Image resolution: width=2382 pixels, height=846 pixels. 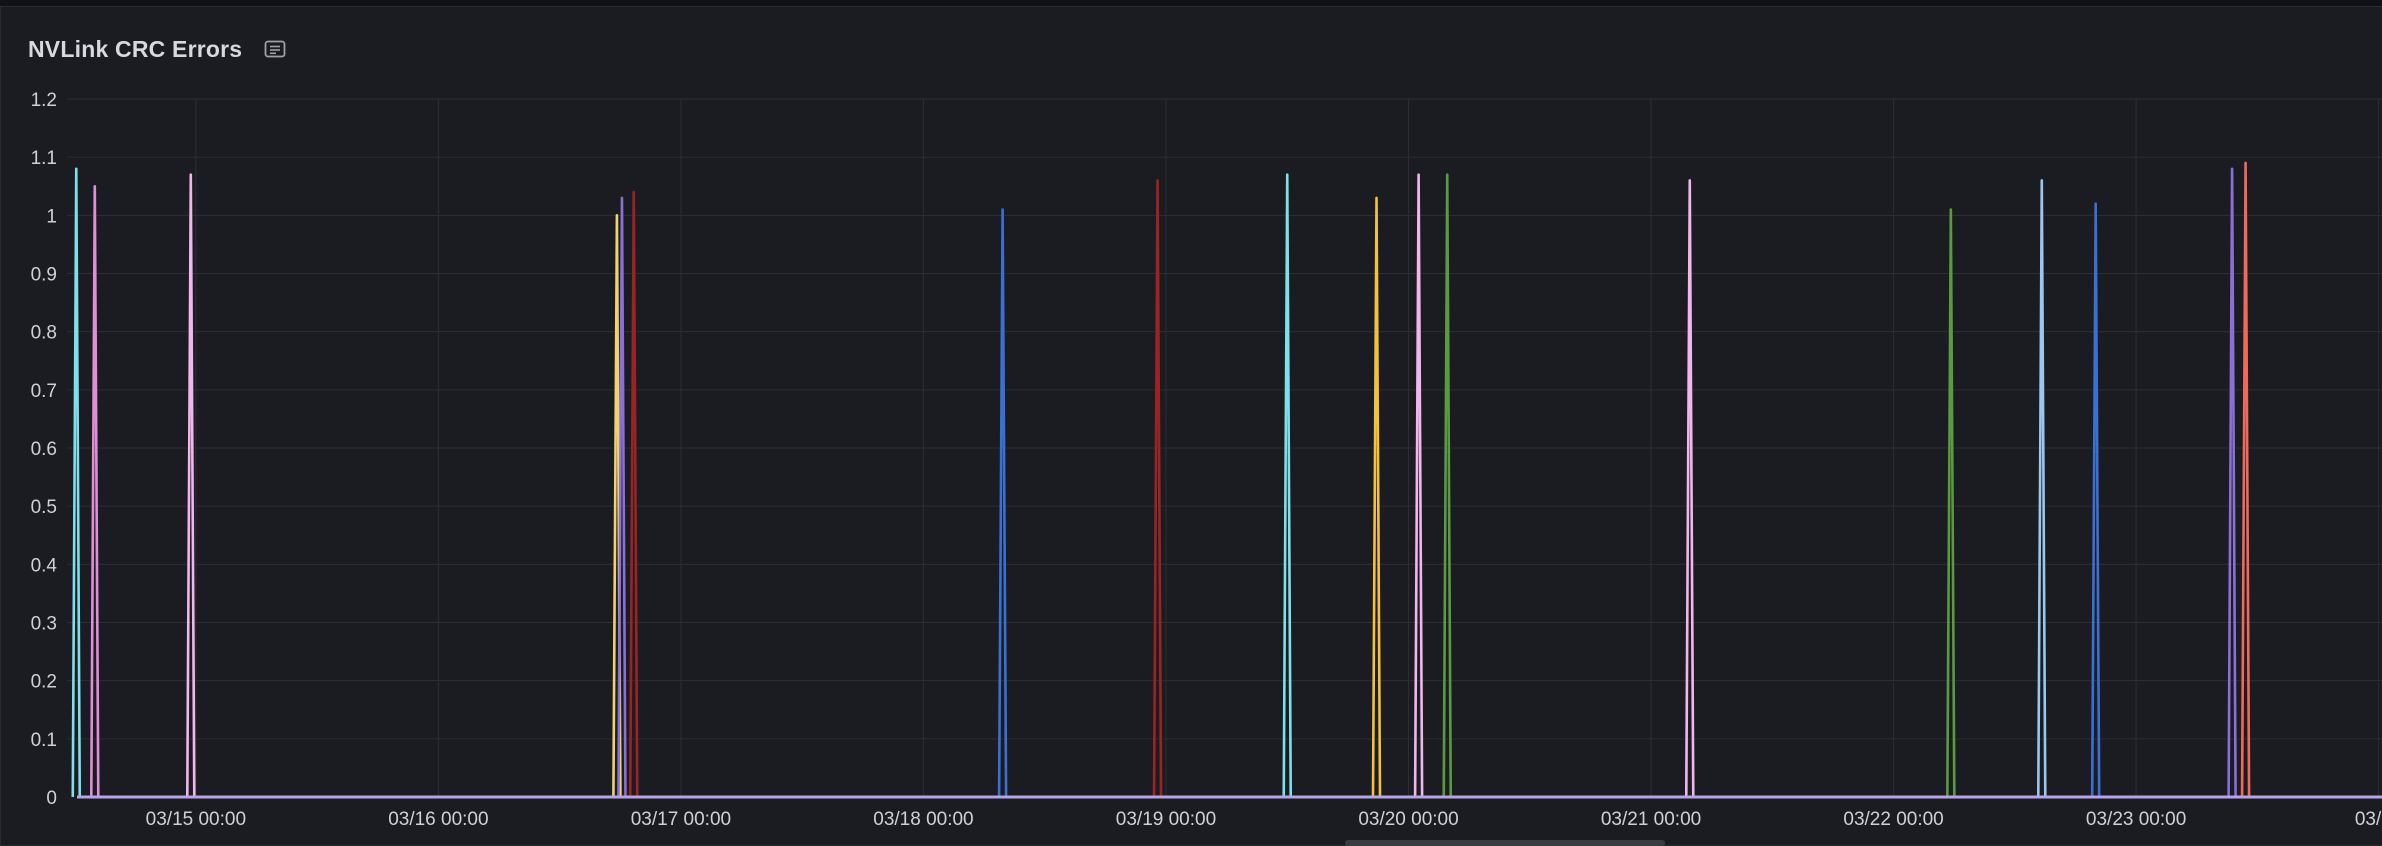 I want to click on y-tick-label: 0.5, so click(x=44, y=507).